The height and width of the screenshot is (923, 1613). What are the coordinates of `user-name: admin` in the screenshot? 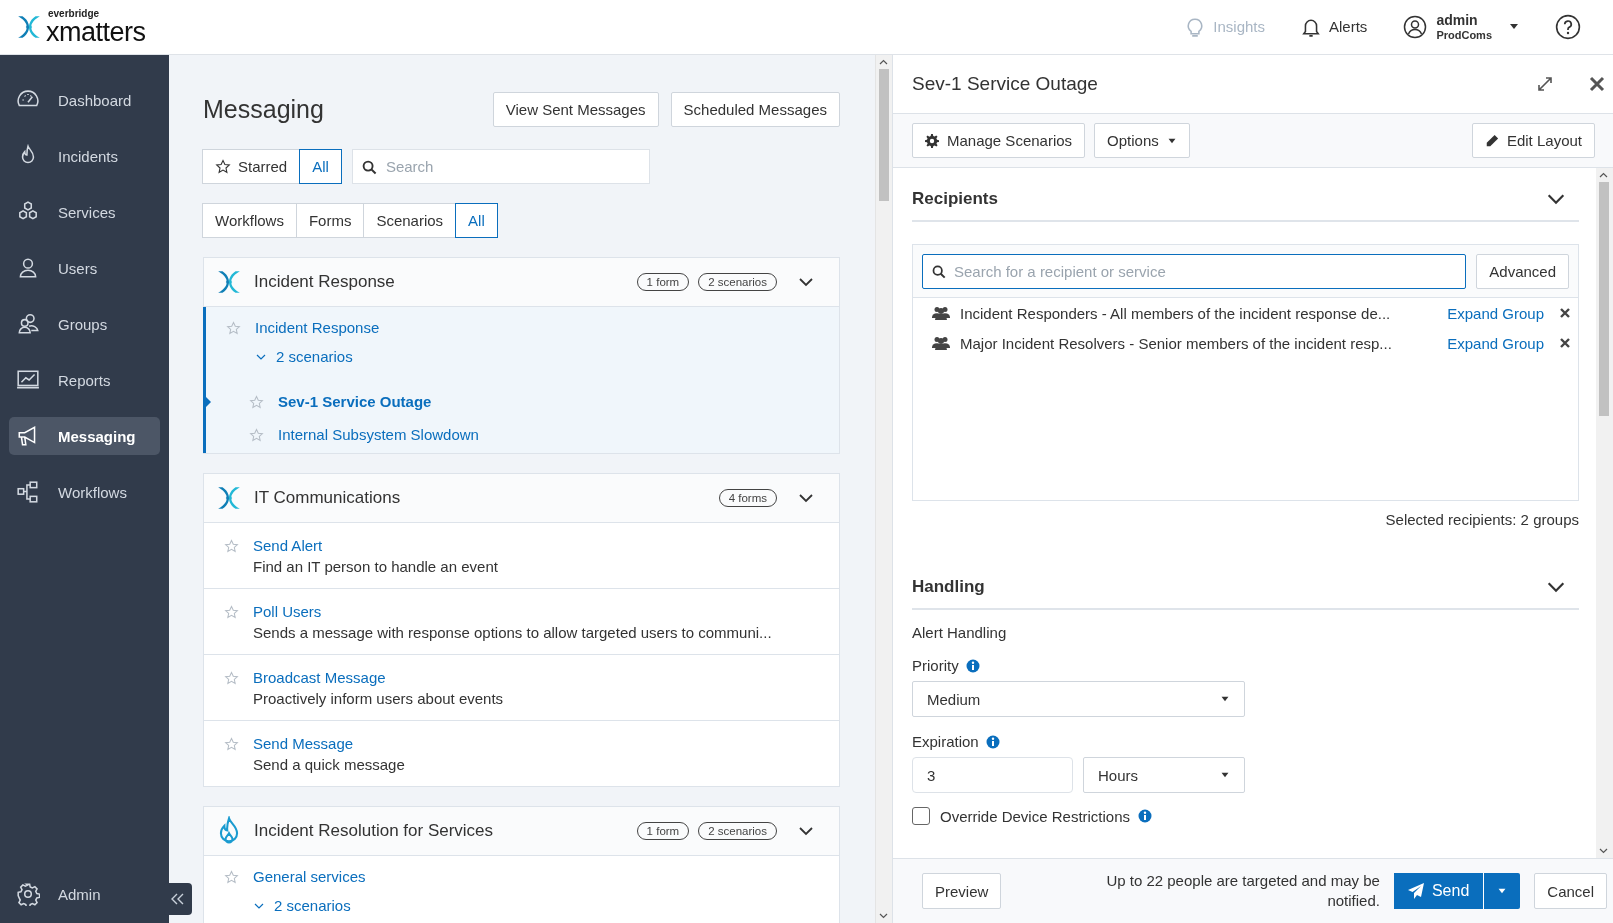 It's located at (1457, 21).